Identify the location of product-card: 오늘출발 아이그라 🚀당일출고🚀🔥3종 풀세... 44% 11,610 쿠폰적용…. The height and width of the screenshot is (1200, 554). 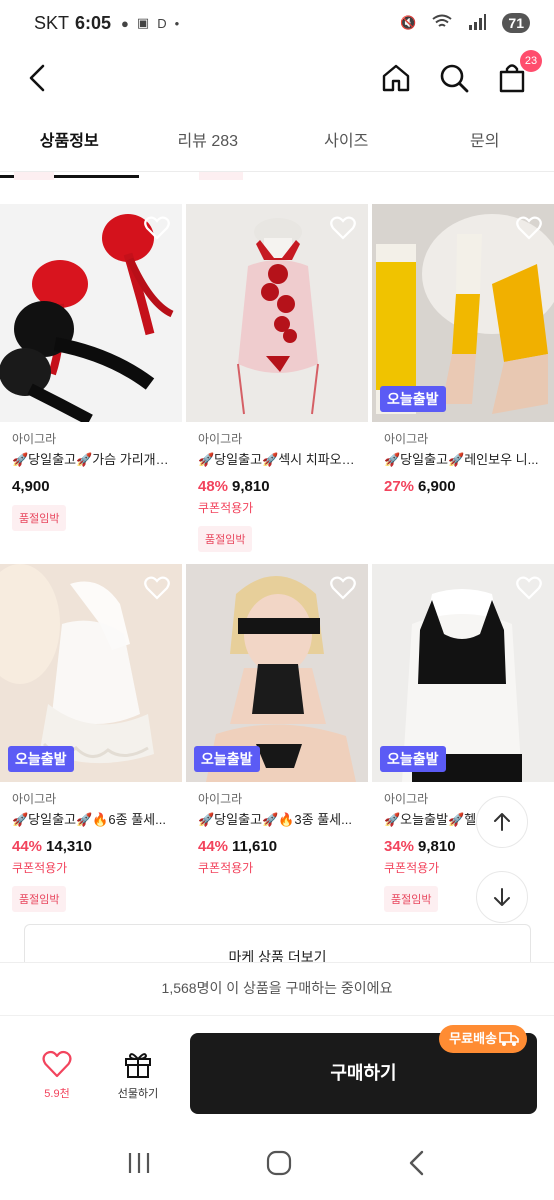
(277, 720).